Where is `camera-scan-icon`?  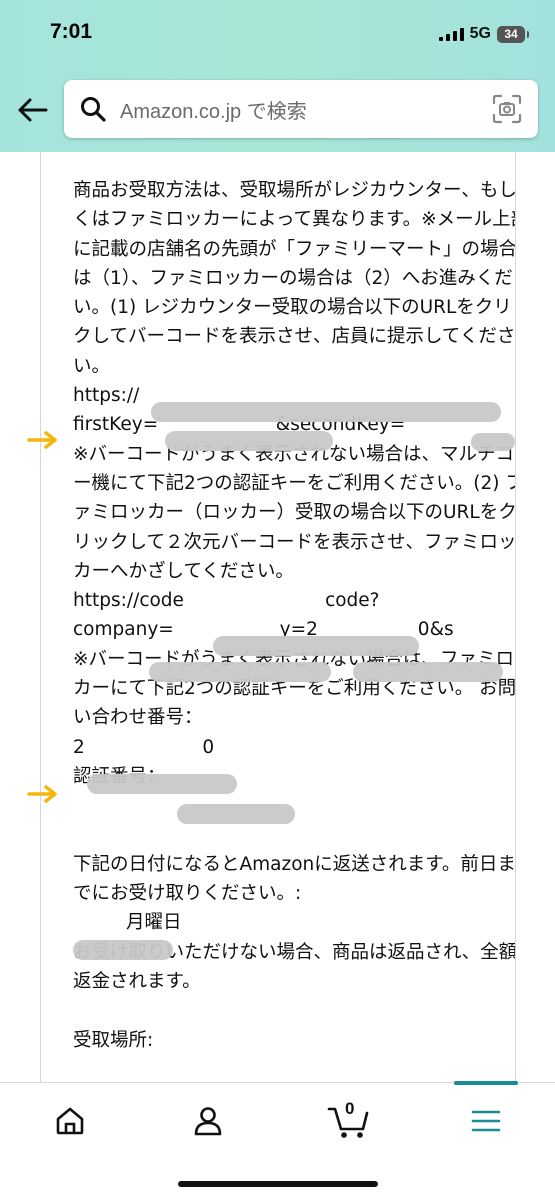 camera-scan-icon is located at coordinates (507, 109).